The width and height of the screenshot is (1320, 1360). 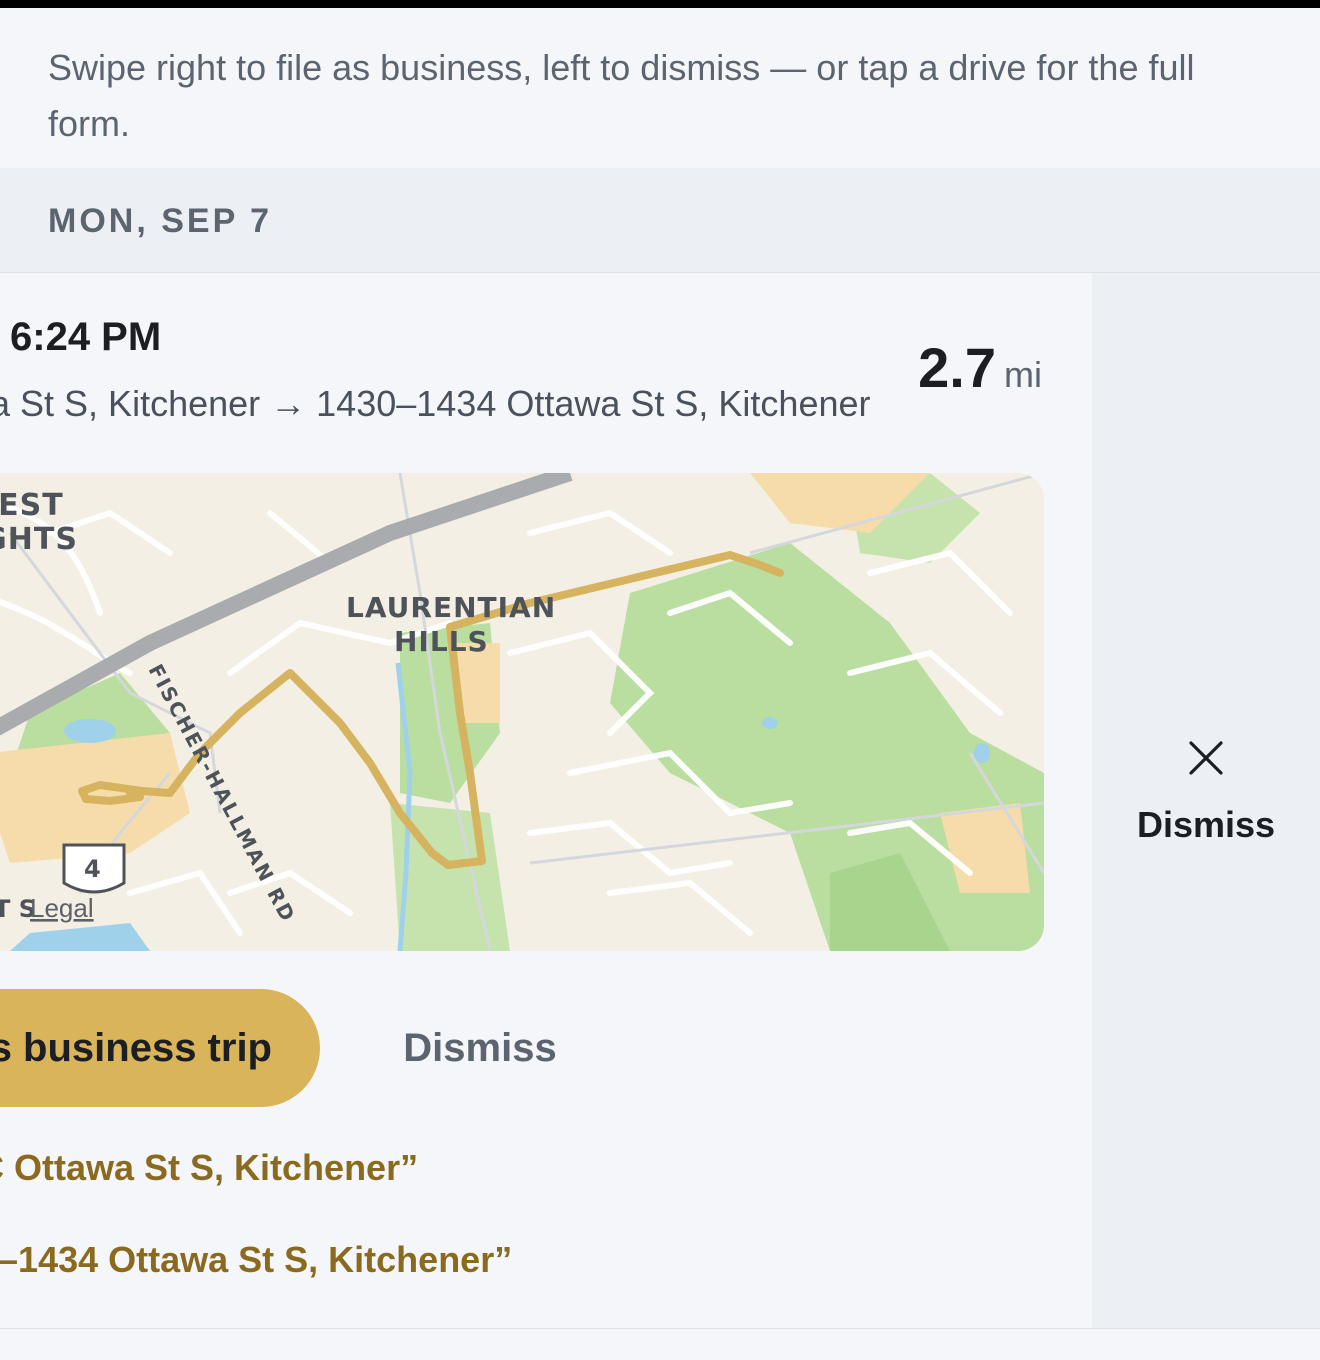 I want to click on distance-unit: mi, so click(x=1023, y=374).